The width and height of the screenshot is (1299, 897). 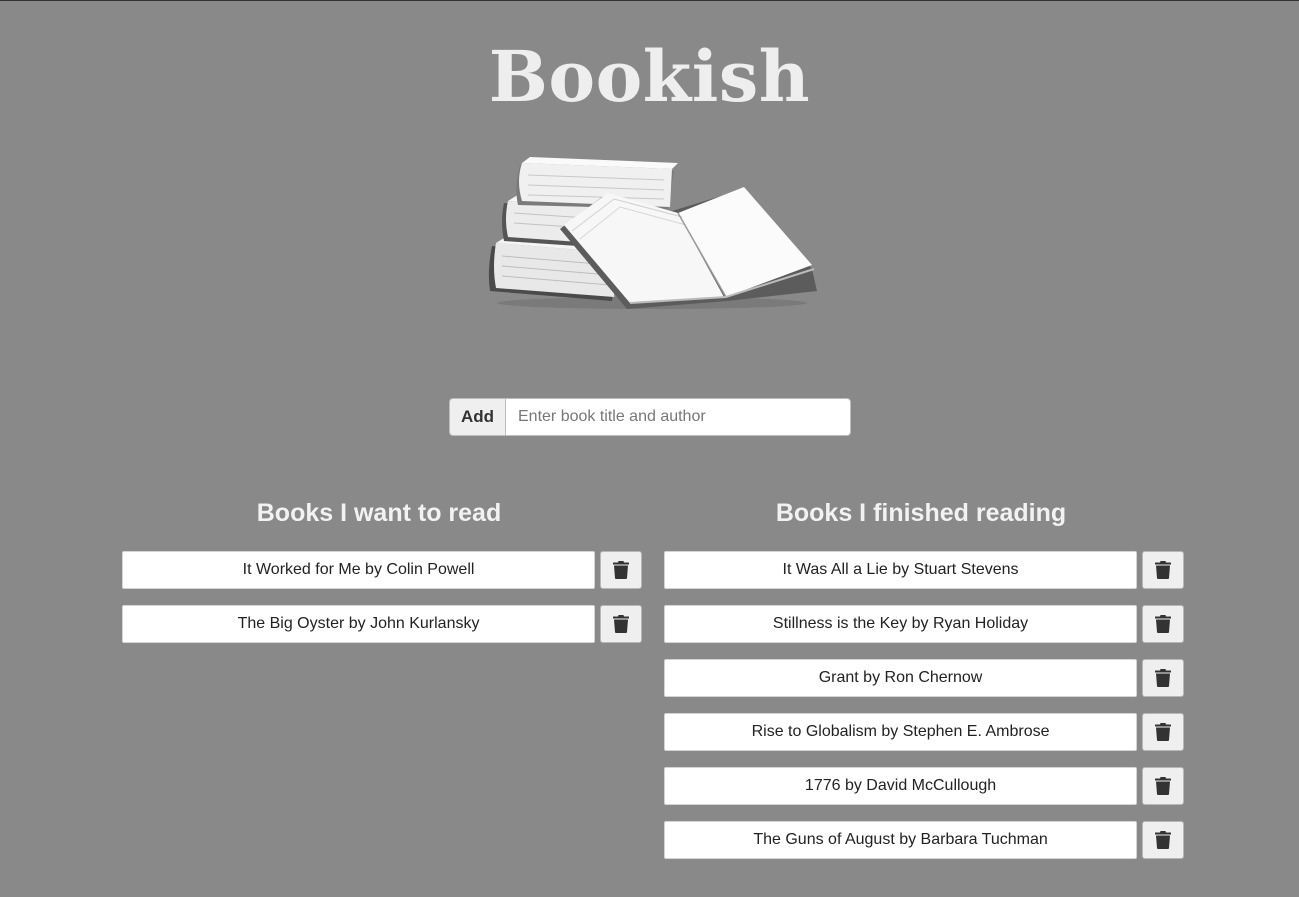 I want to click on list-item: The Big Oyster by John Kurlansky, so click(x=382, y=624).